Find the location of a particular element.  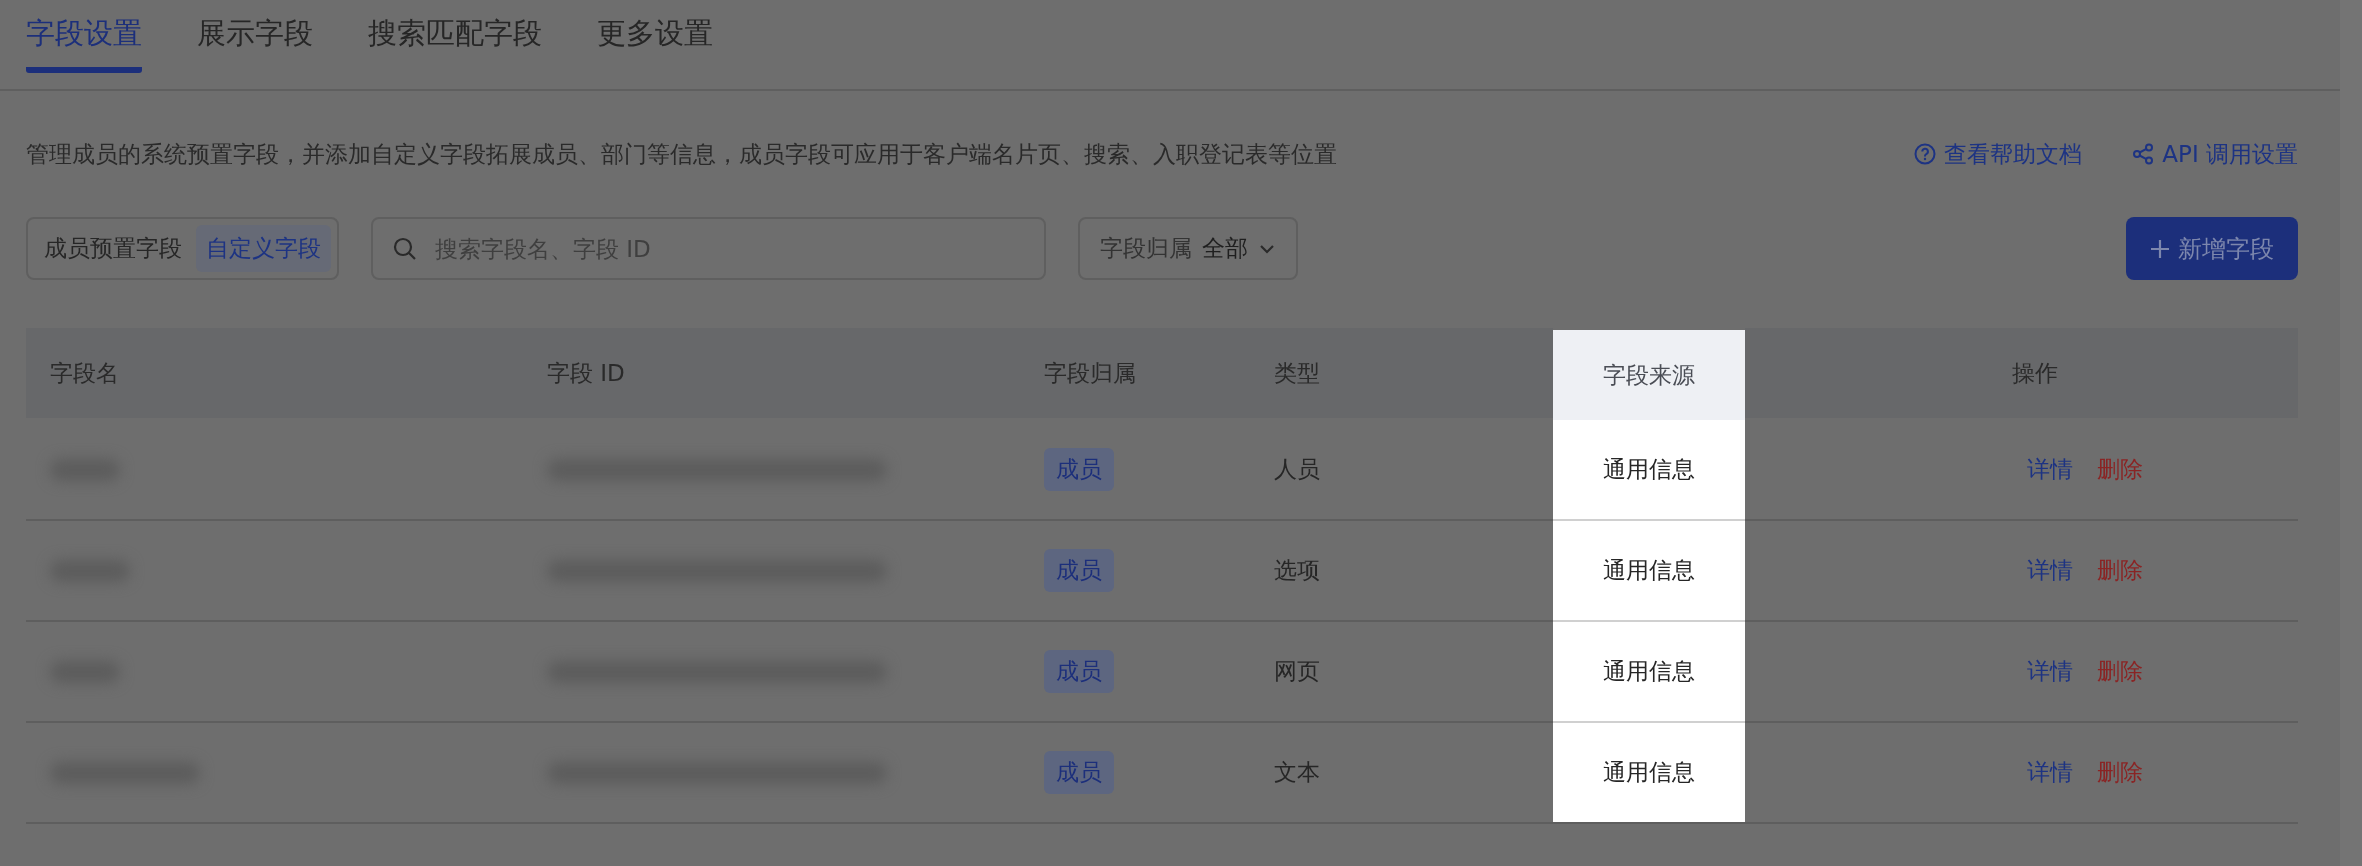

description-text: 管理成员的系统预置字段，并添加自定义字段拓展成员、部门等信息，成员字段可应用于客户端名片页、搜索、入职登记表等位置 is located at coordinates (682, 154).